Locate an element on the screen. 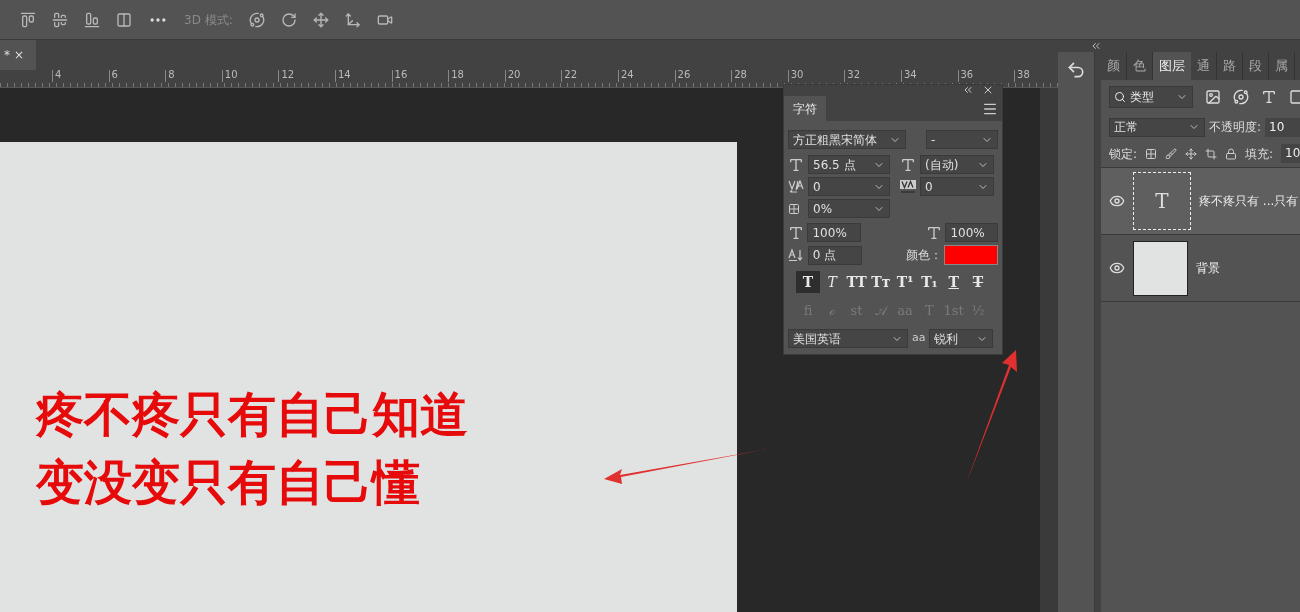 The image size is (1300, 612). kerning-icon is located at coordinates (796, 186).